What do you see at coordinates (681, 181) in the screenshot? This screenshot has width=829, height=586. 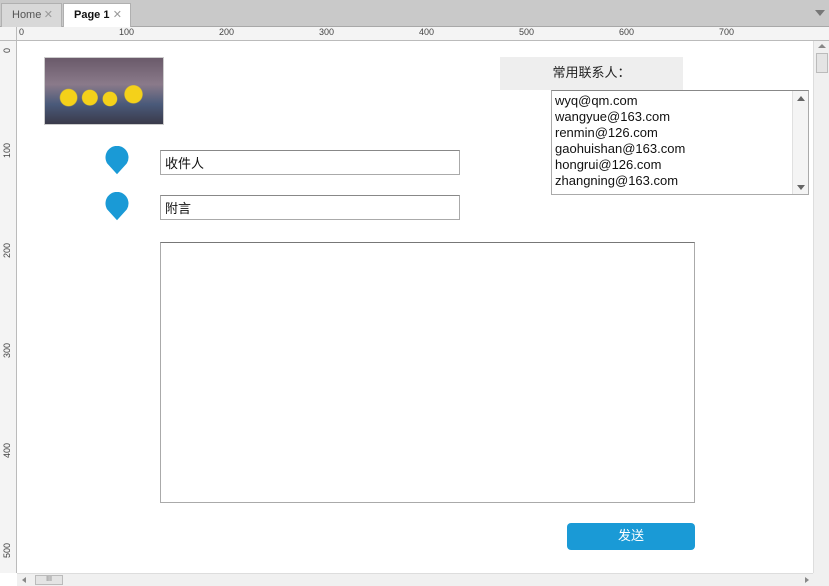 I see `list-item: zhangning@163.com` at bounding box center [681, 181].